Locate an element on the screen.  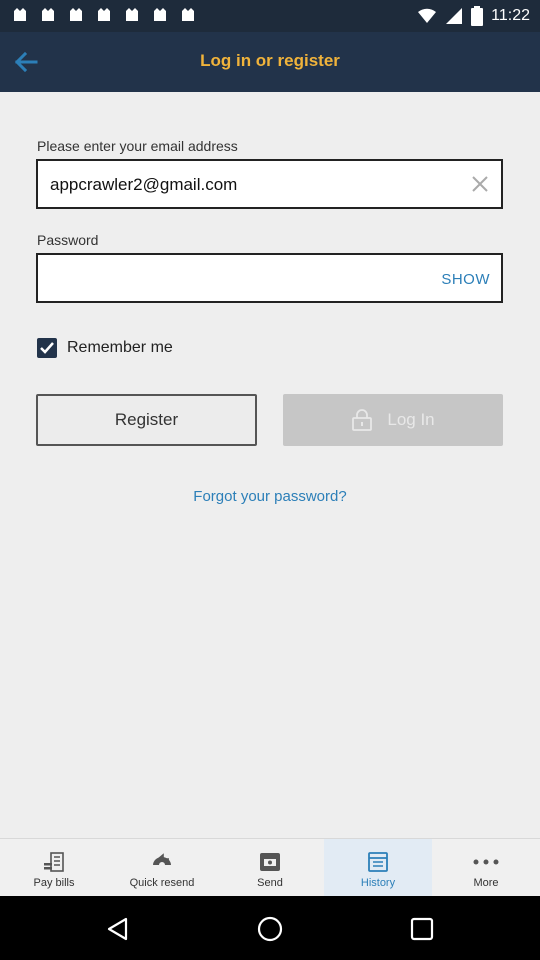
remember-me-row: Remember me is located at coordinates (105, 348).